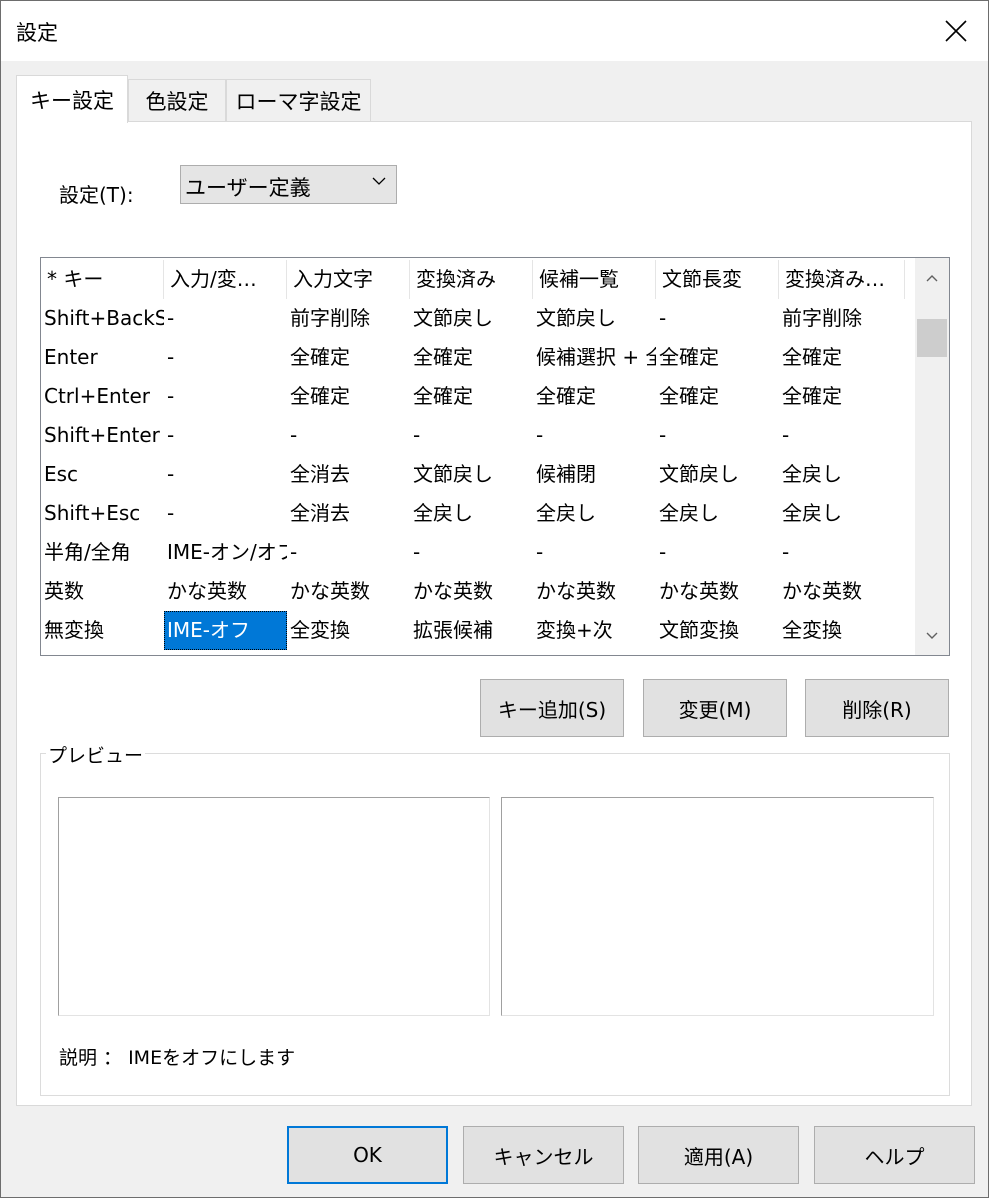 The image size is (989, 1198). I want to click on change-button: 変更(M), so click(715, 708).